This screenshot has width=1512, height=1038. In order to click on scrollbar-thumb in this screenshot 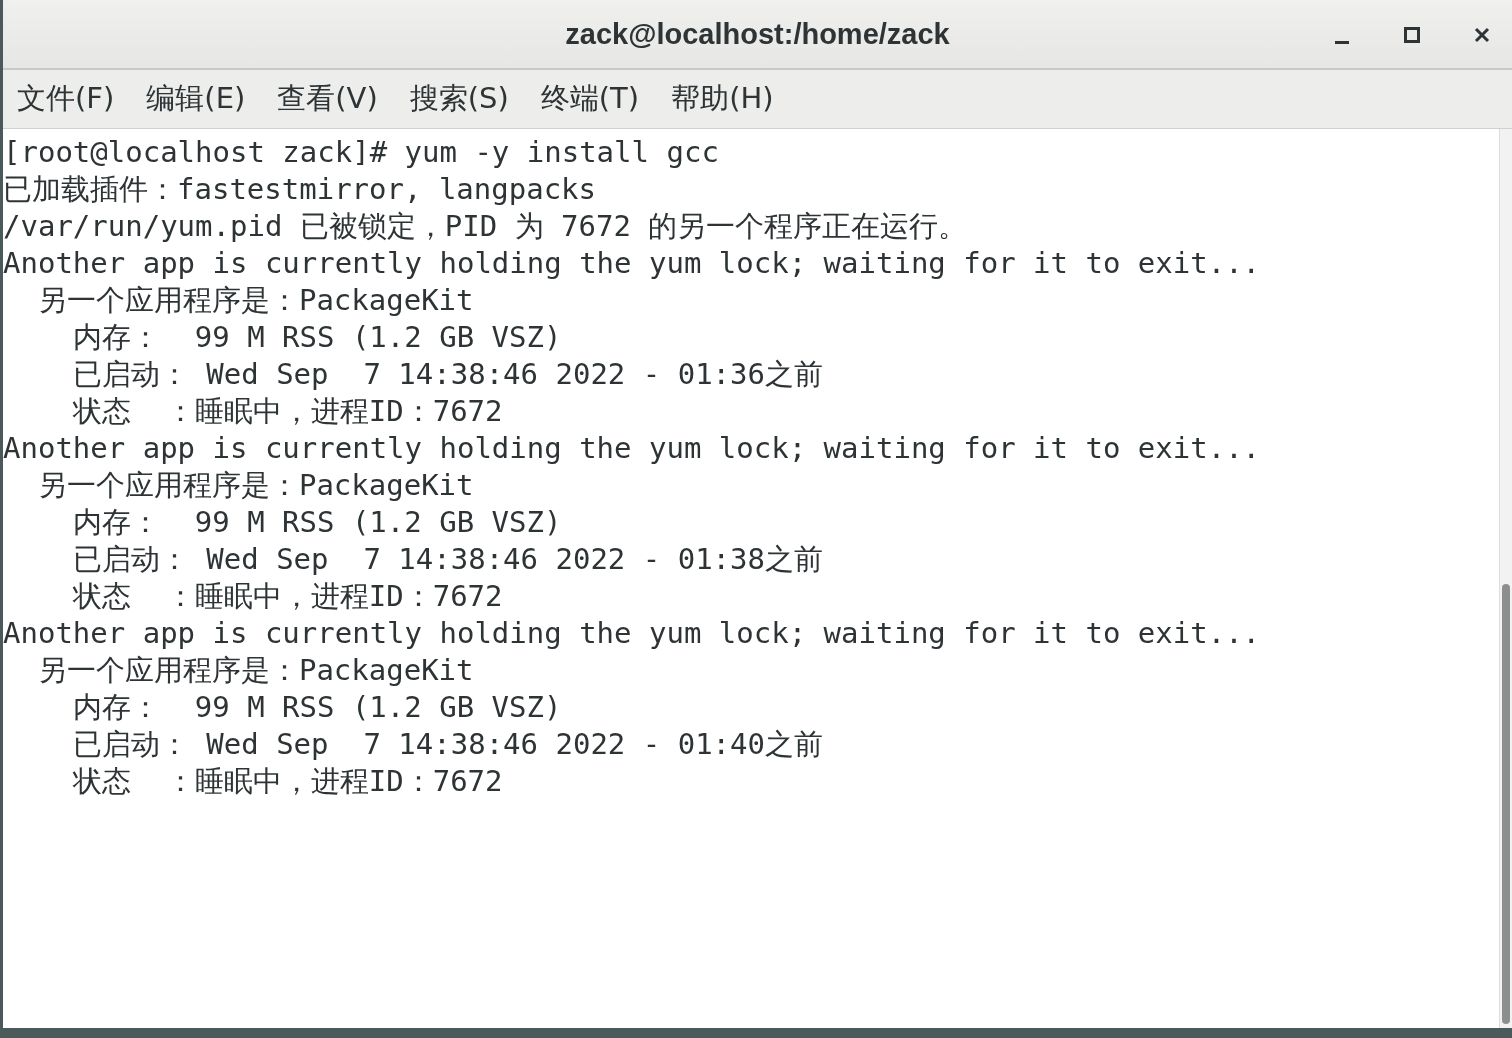, I will do `click(1506, 804)`.